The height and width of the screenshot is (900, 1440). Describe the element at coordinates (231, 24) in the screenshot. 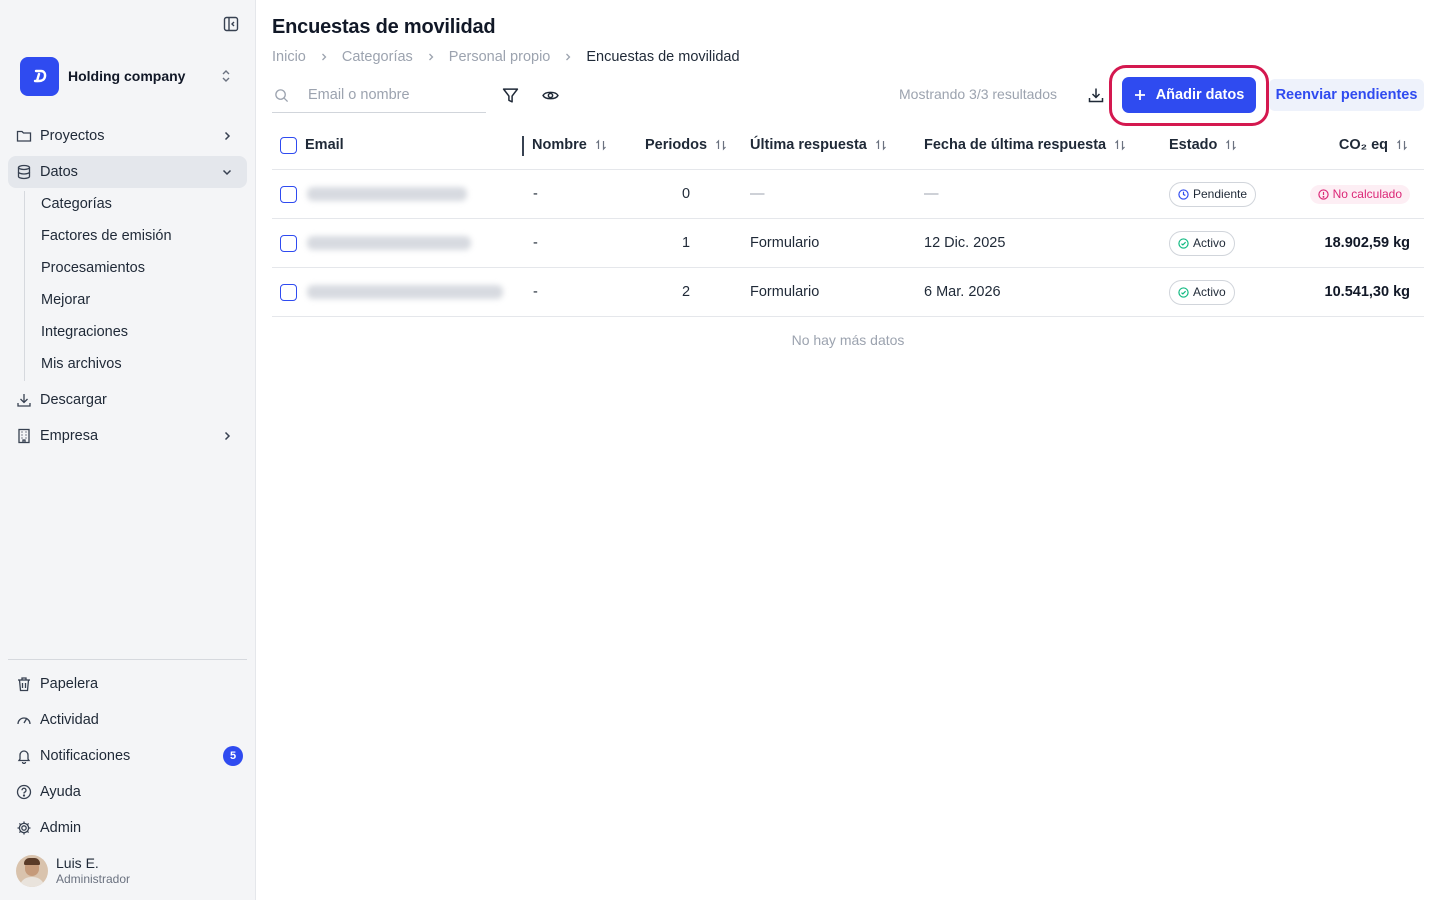

I see `collapse-sidebar-icon` at that location.